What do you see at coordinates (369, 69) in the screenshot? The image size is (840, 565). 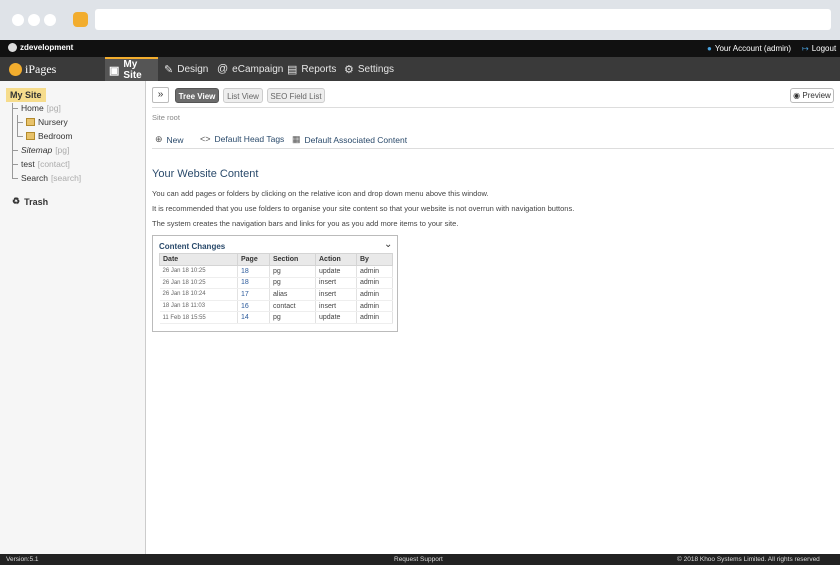 I see `tab-settings: ⚙ Settings` at bounding box center [369, 69].